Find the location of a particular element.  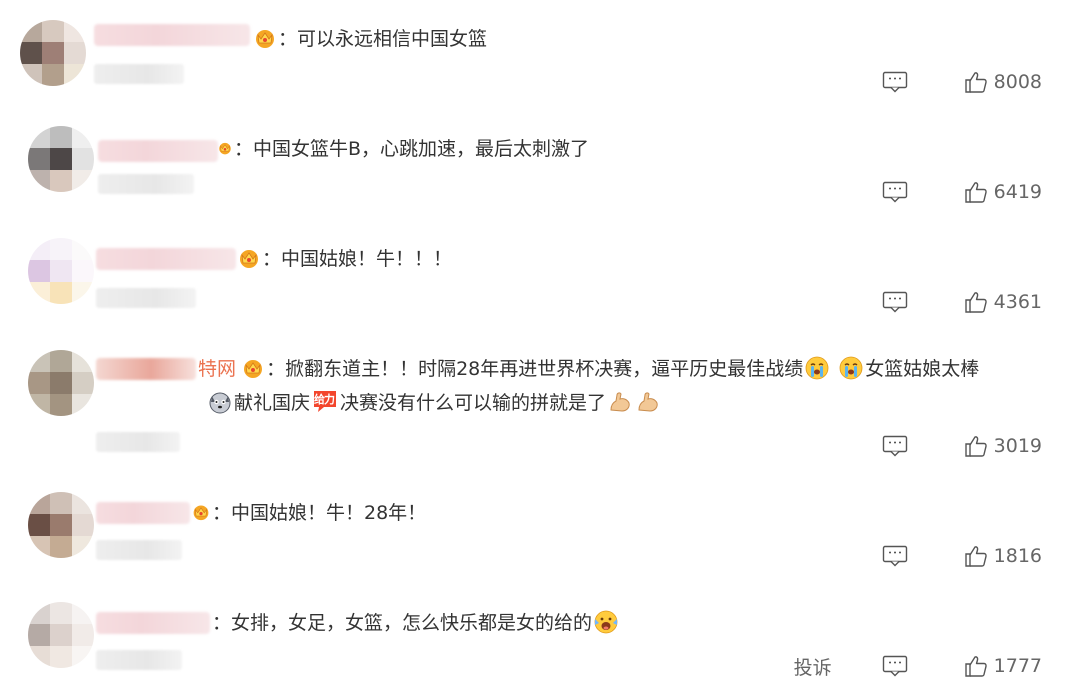

like-button: 1777 is located at coordinates (1003, 666).